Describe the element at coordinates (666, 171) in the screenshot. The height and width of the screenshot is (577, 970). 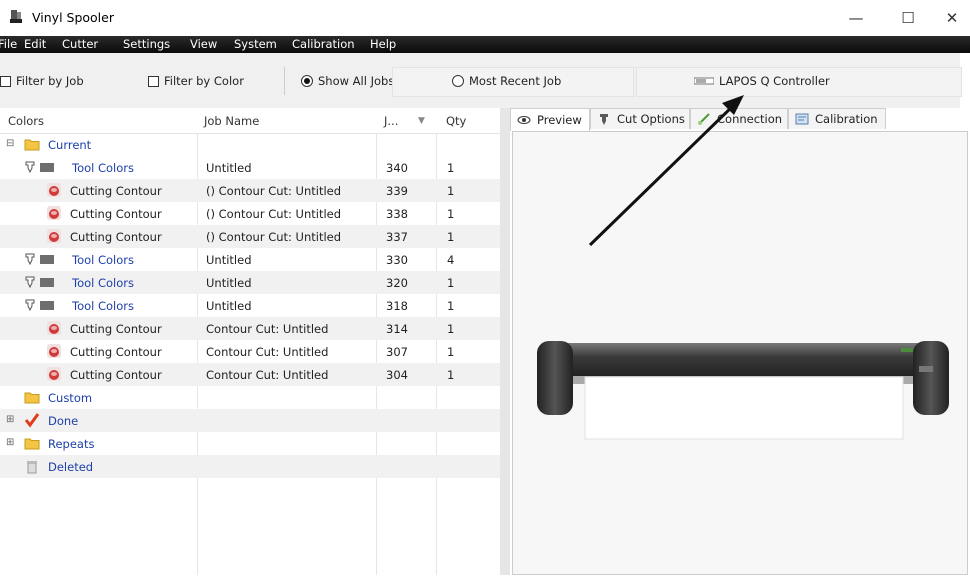
I see `annotation-arrow` at that location.